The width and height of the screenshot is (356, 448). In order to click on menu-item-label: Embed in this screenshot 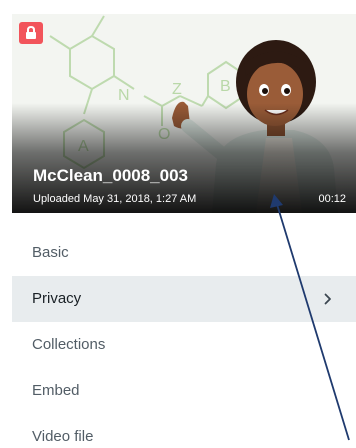, I will do `click(56, 390)`.